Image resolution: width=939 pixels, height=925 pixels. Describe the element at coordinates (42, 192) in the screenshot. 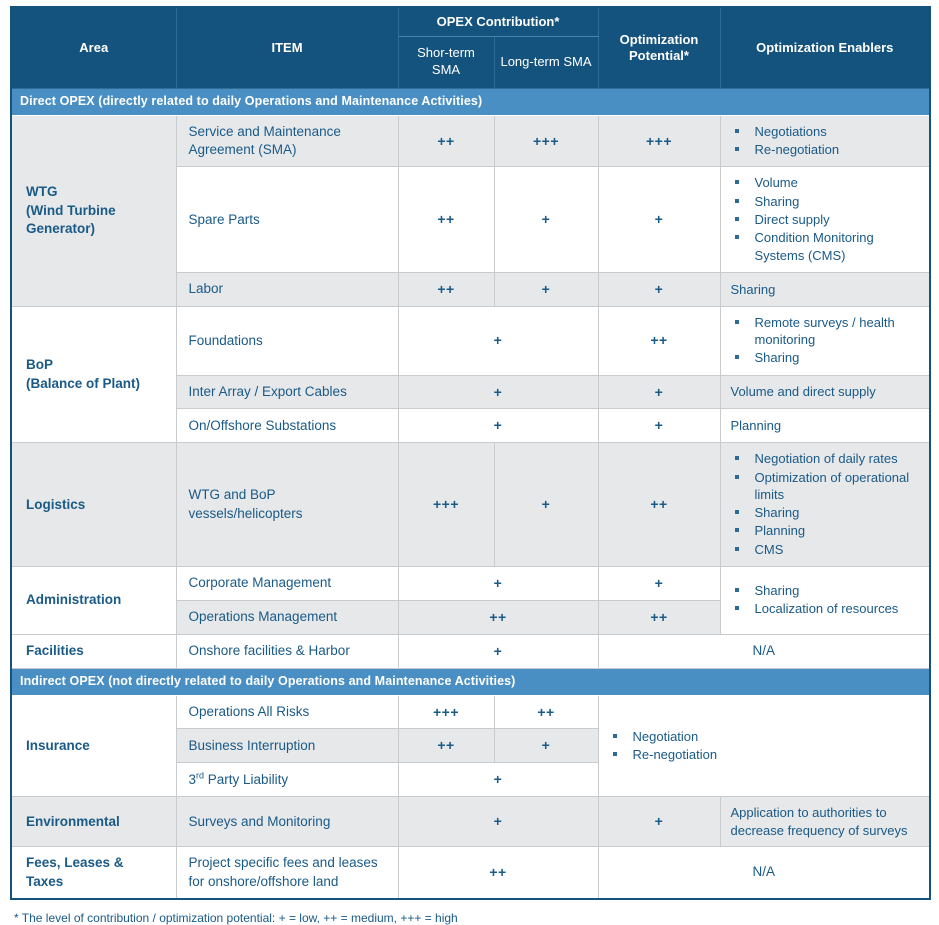

I see `area-label-line1: WTG` at that location.